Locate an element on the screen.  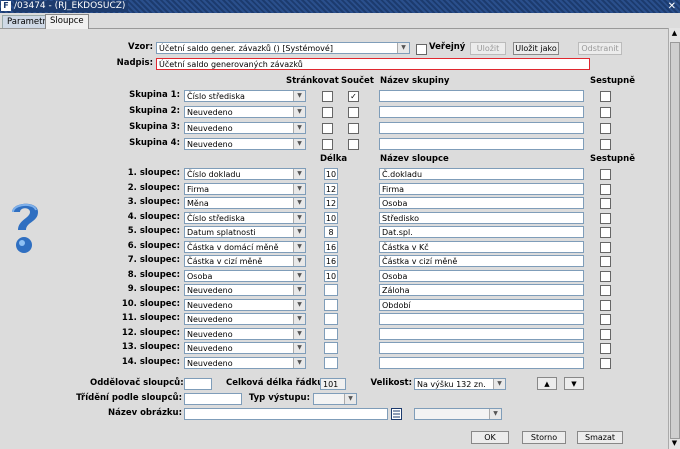
column-select: Částka v domácí měně ▼ is located at coordinates (245, 246).